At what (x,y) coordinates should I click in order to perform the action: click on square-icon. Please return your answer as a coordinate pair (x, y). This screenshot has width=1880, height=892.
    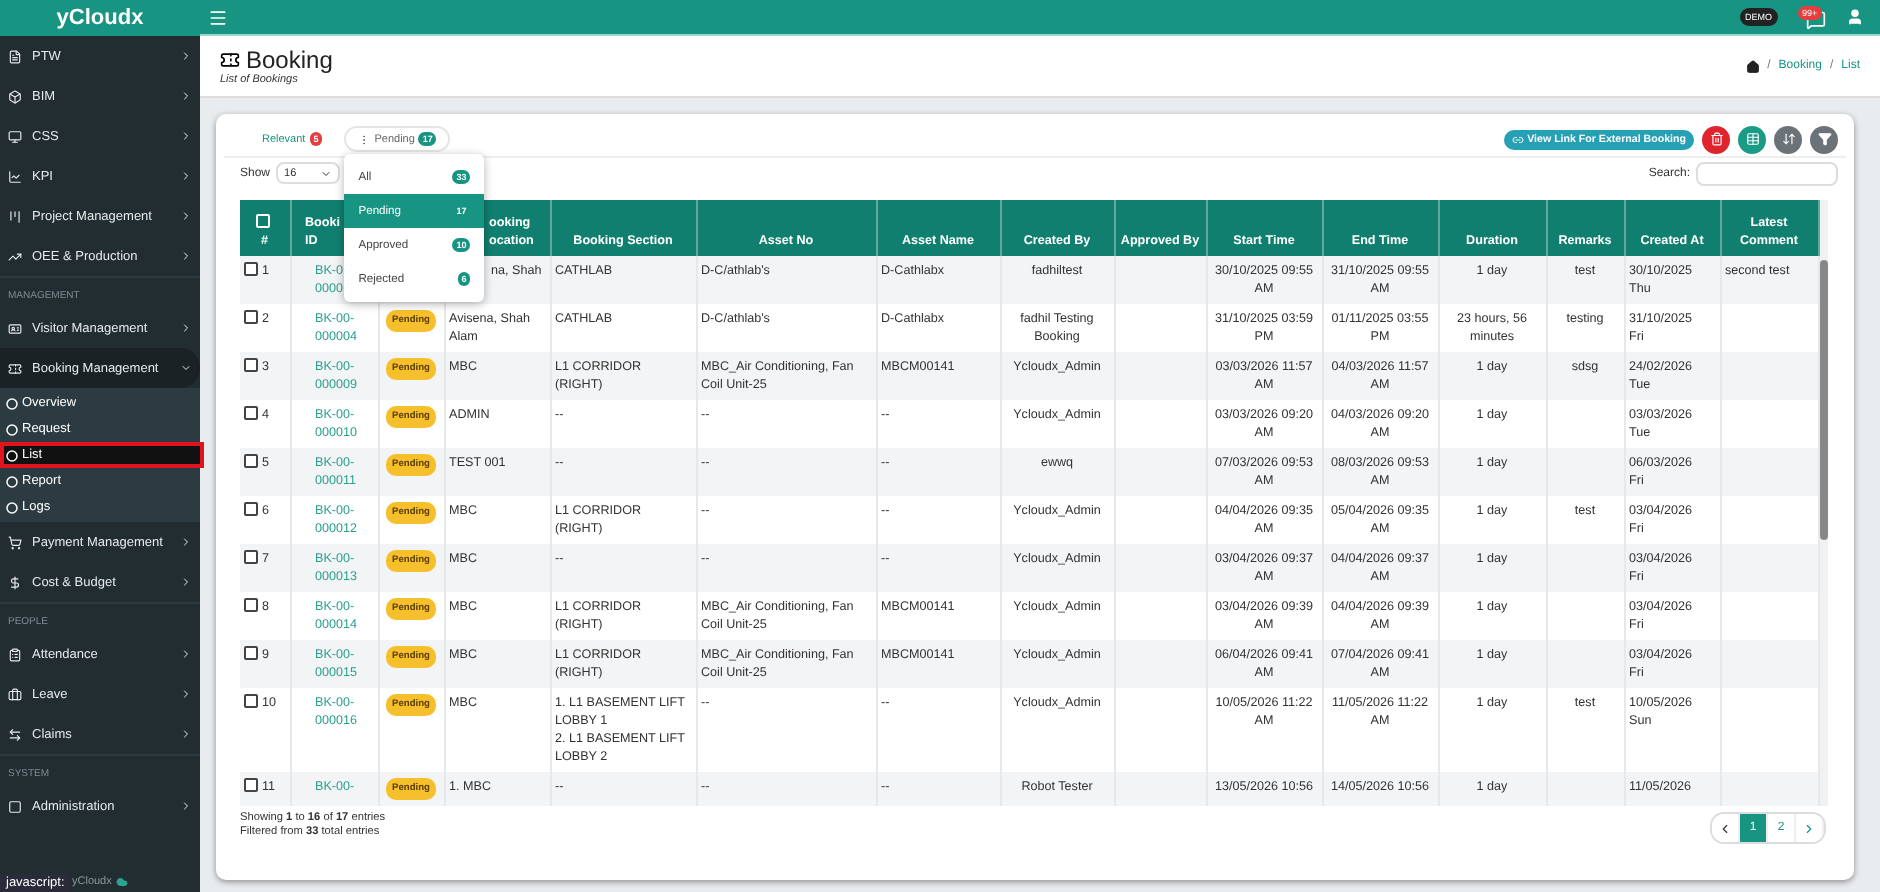
    Looking at the image, I should click on (15, 806).